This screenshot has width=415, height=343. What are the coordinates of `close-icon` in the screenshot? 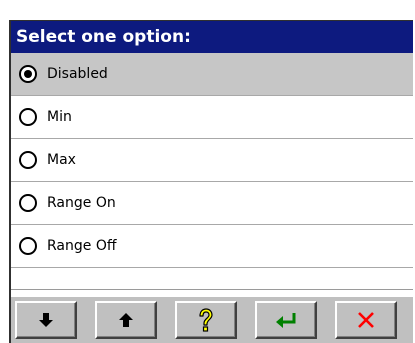 It's located at (366, 320).